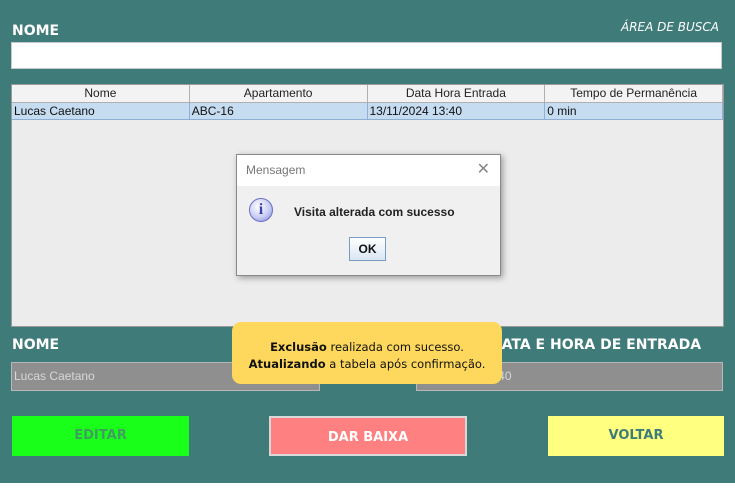 The image size is (735, 488). Describe the element at coordinates (634, 111) in the screenshot. I see `cell-tempo-permanencia: 0 min` at that location.